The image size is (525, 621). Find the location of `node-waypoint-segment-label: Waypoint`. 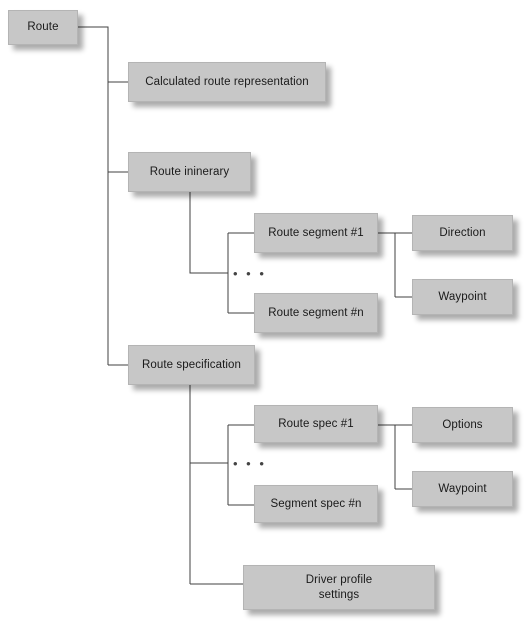

node-waypoint-segment-label: Waypoint is located at coordinates (462, 296).